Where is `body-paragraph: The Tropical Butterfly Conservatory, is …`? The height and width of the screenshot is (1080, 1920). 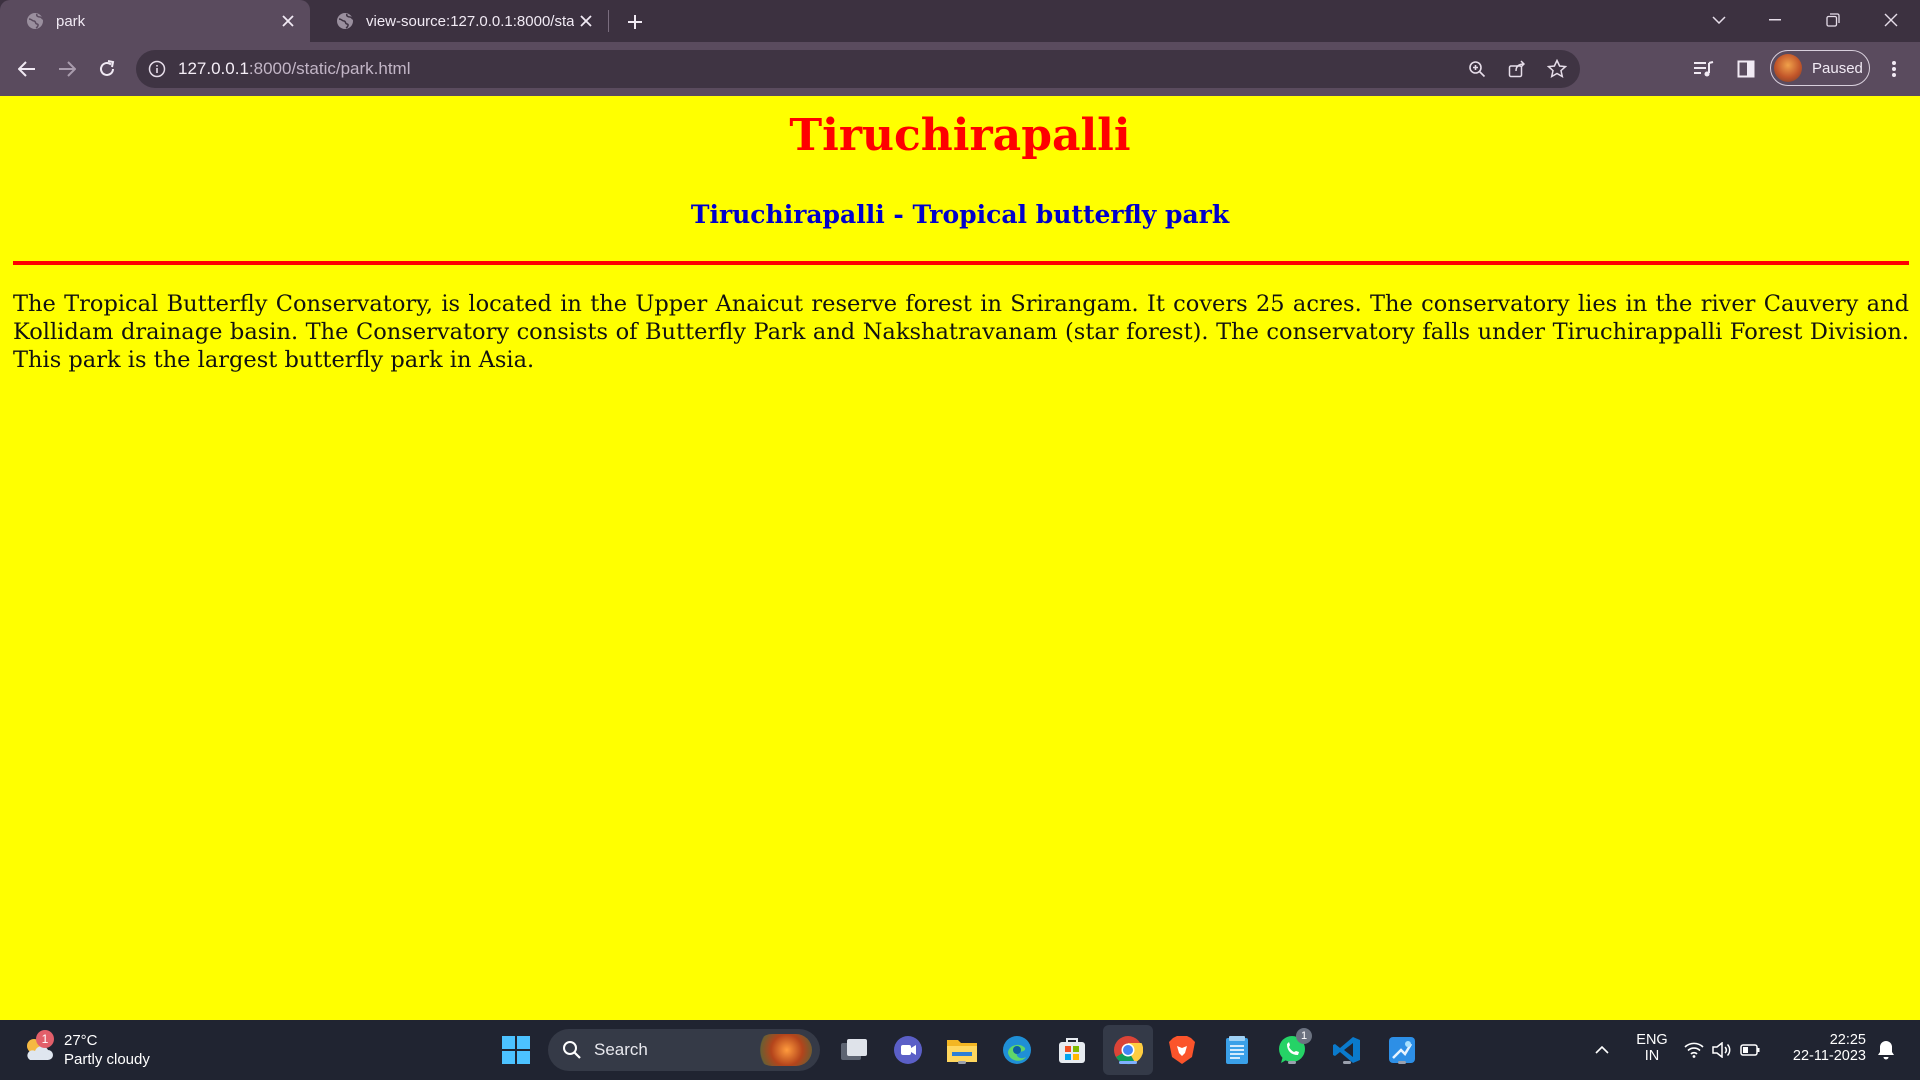
body-paragraph: The Tropical Butterfly Conservatory, is … is located at coordinates (961, 332).